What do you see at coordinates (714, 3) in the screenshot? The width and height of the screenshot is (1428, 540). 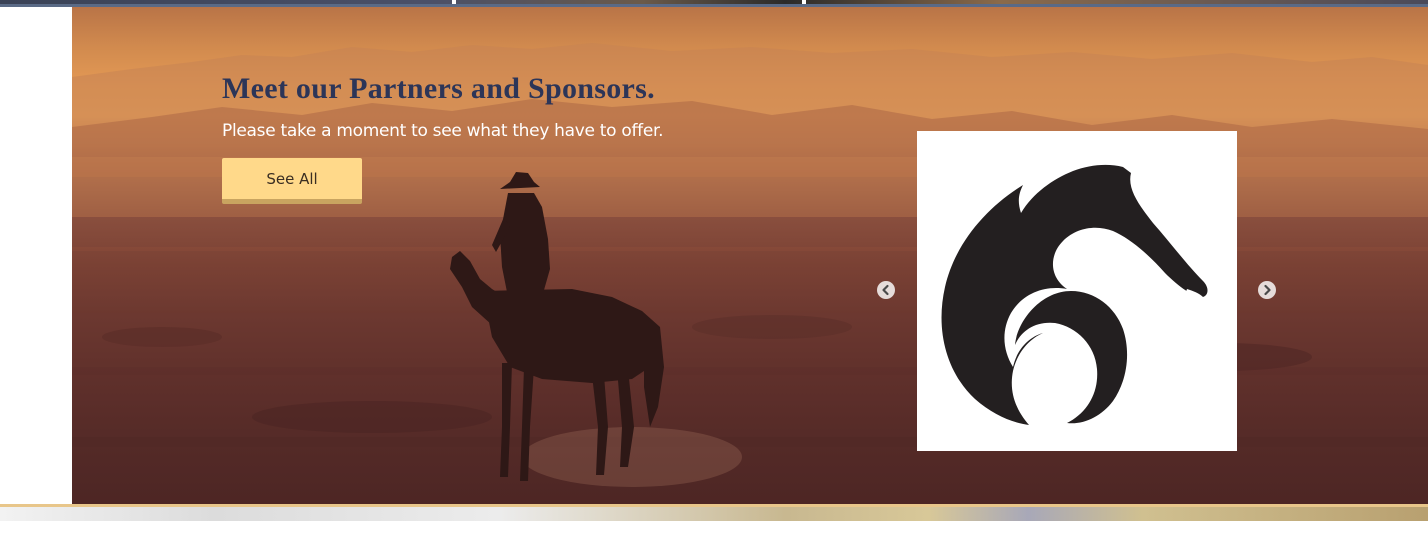 I see `previous-section-strip` at bounding box center [714, 3].